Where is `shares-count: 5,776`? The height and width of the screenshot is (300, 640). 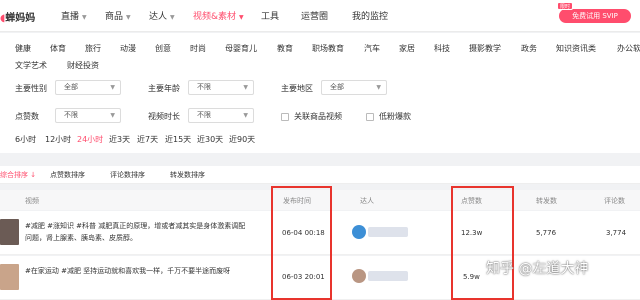
shares-count: 5,776 is located at coordinates (546, 233).